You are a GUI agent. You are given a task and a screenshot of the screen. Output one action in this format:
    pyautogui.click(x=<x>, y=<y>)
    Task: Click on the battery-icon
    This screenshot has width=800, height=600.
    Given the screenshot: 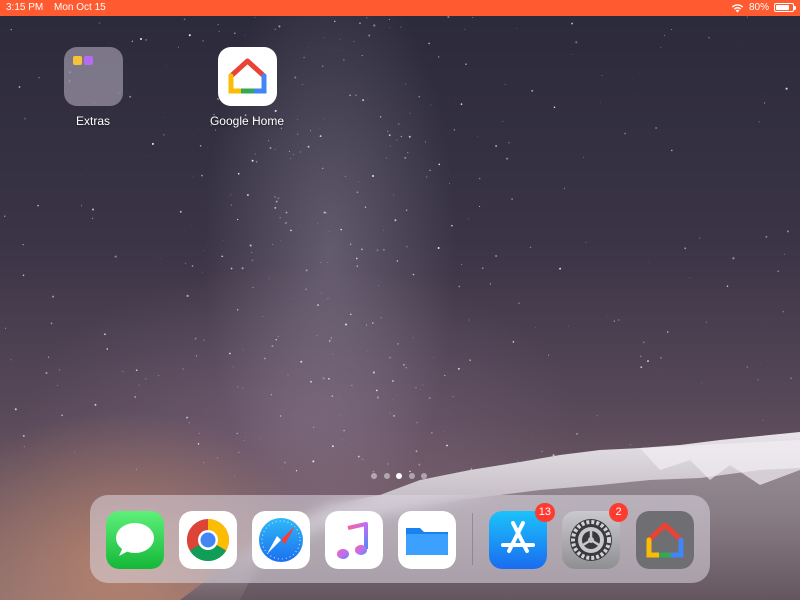 What is the action you would take?
    pyautogui.click(x=785, y=7)
    